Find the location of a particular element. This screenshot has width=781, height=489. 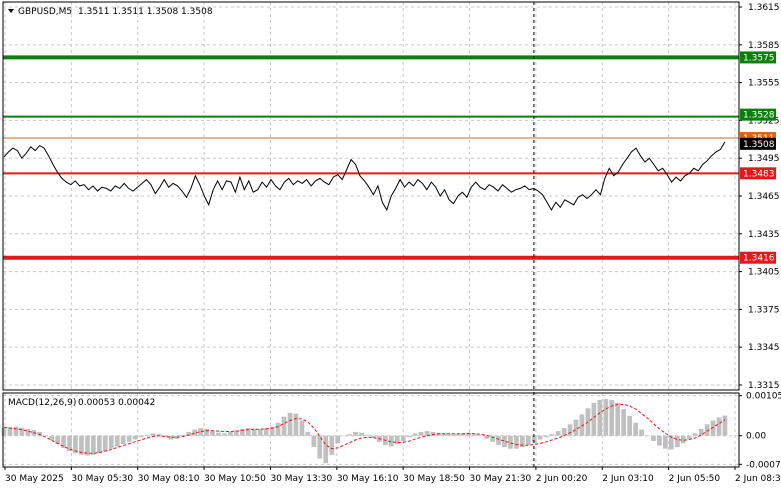

level-tag-1.3483-text: 1.3483 is located at coordinates (759, 174).